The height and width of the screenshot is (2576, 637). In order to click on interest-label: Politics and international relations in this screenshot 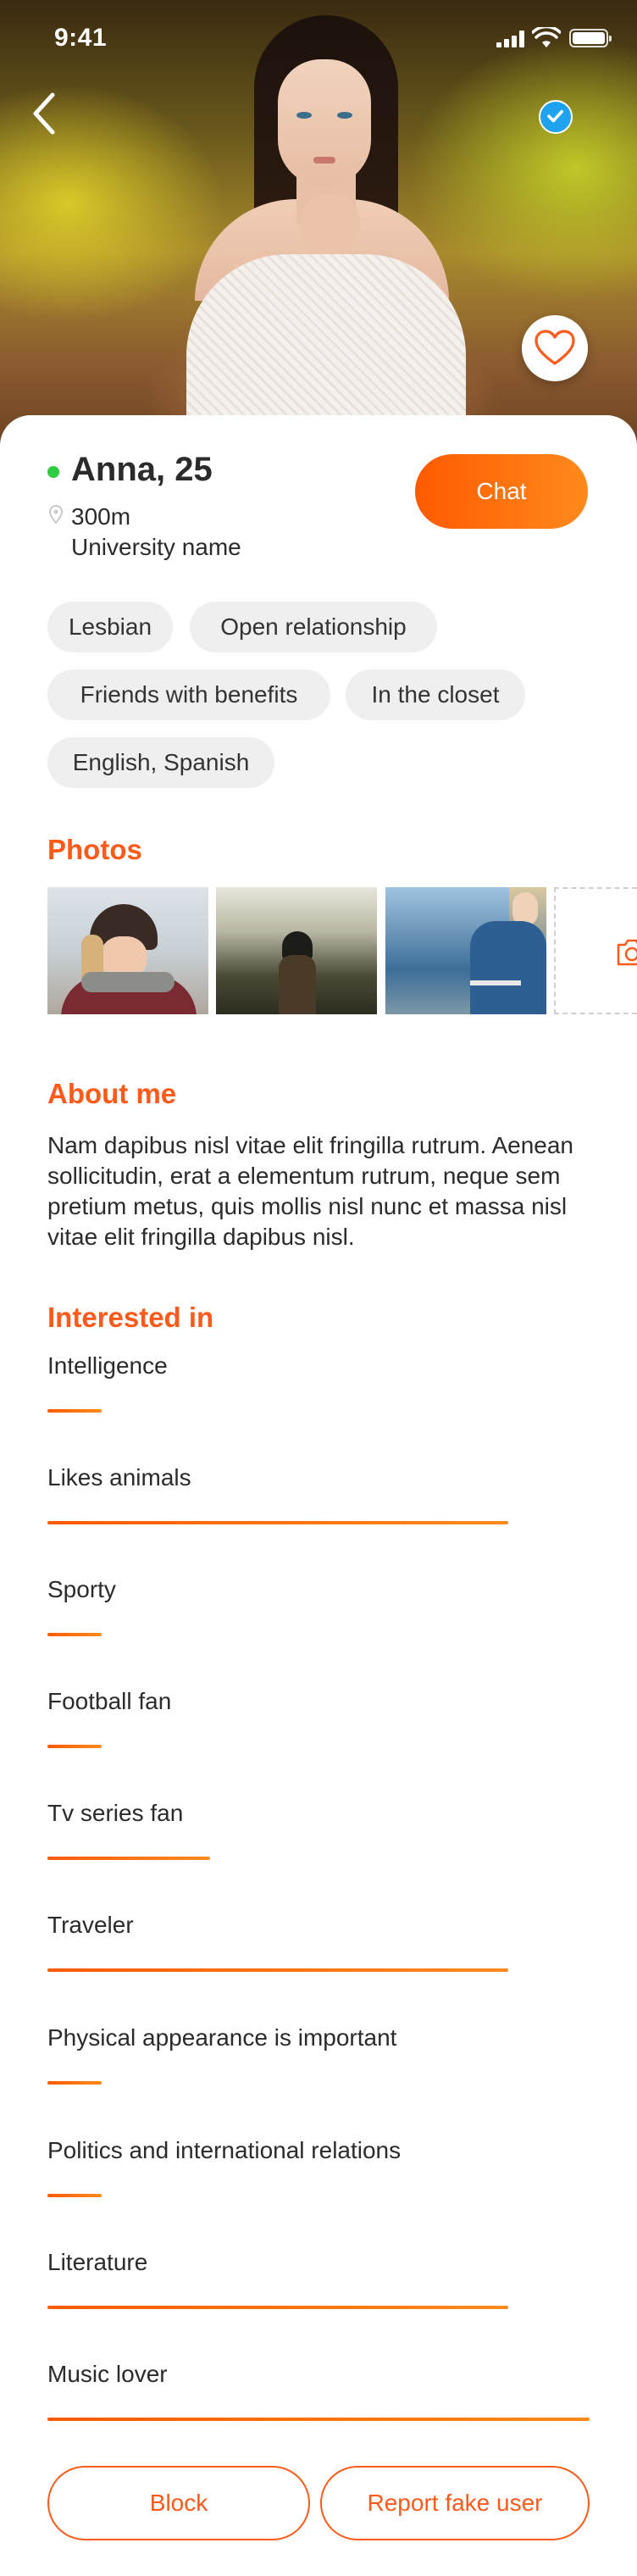, I will do `click(224, 2150)`.